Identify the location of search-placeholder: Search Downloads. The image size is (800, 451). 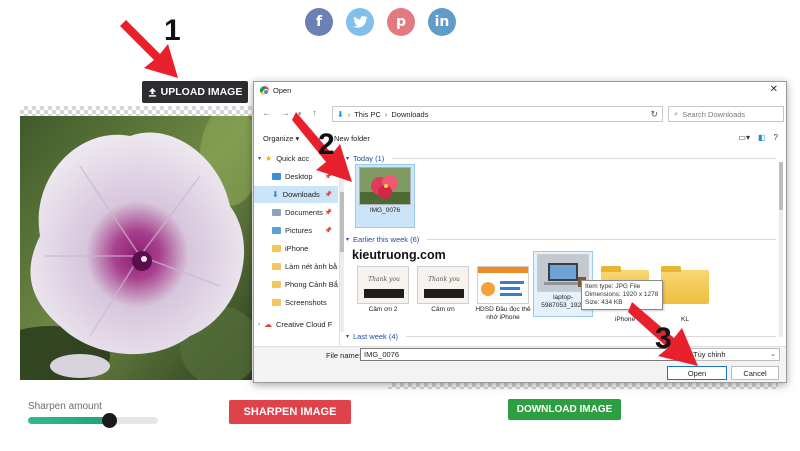
(714, 114).